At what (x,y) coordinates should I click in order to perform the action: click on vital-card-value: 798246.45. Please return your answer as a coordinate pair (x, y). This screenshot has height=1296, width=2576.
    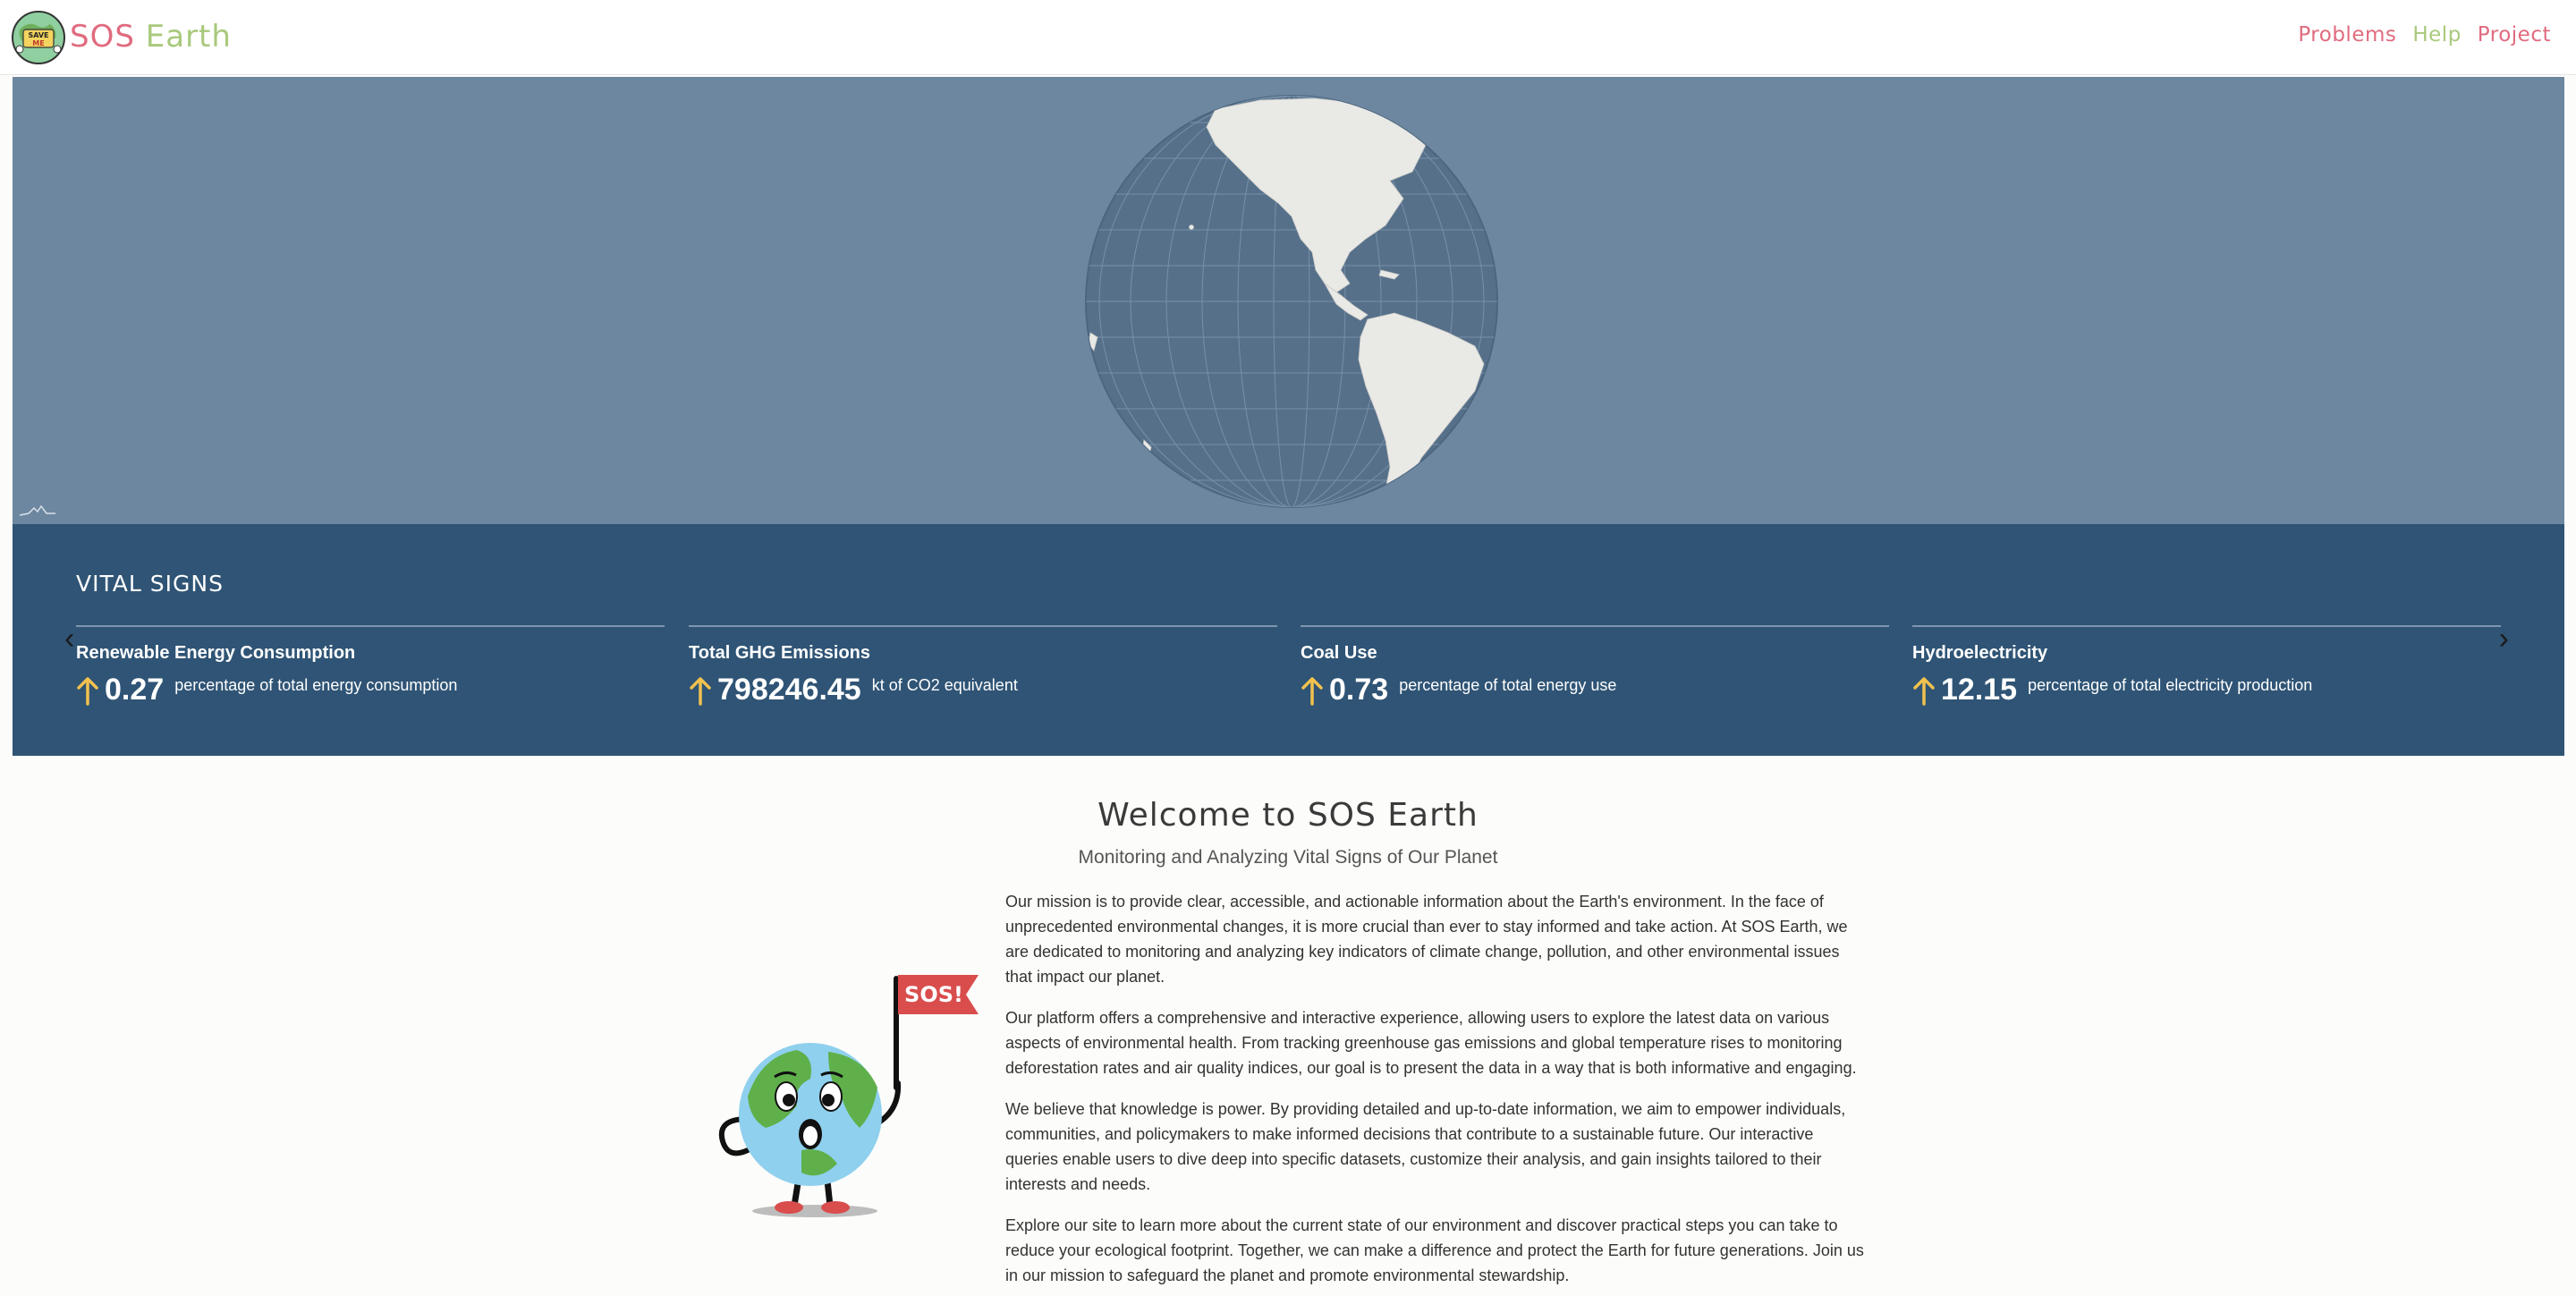
    Looking at the image, I should click on (789, 690).